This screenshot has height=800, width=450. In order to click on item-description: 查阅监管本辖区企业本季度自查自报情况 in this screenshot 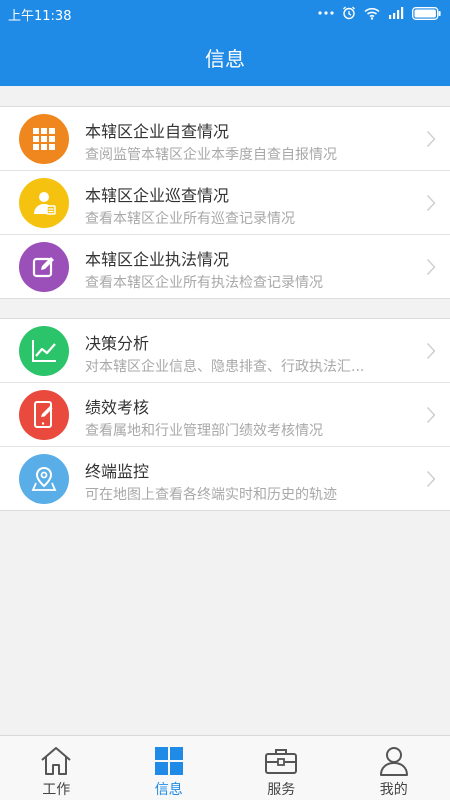, I will do `click(211, 155)`.